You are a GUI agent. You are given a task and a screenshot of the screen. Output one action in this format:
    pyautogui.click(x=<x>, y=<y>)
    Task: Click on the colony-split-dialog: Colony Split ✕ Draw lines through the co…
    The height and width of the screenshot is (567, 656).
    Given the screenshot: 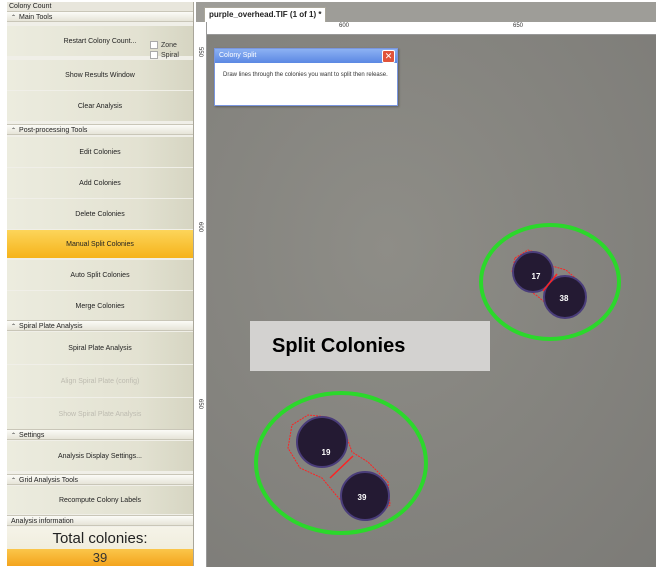 What is the action you would take?
    pyautogui.click(x=306, y=77)
    